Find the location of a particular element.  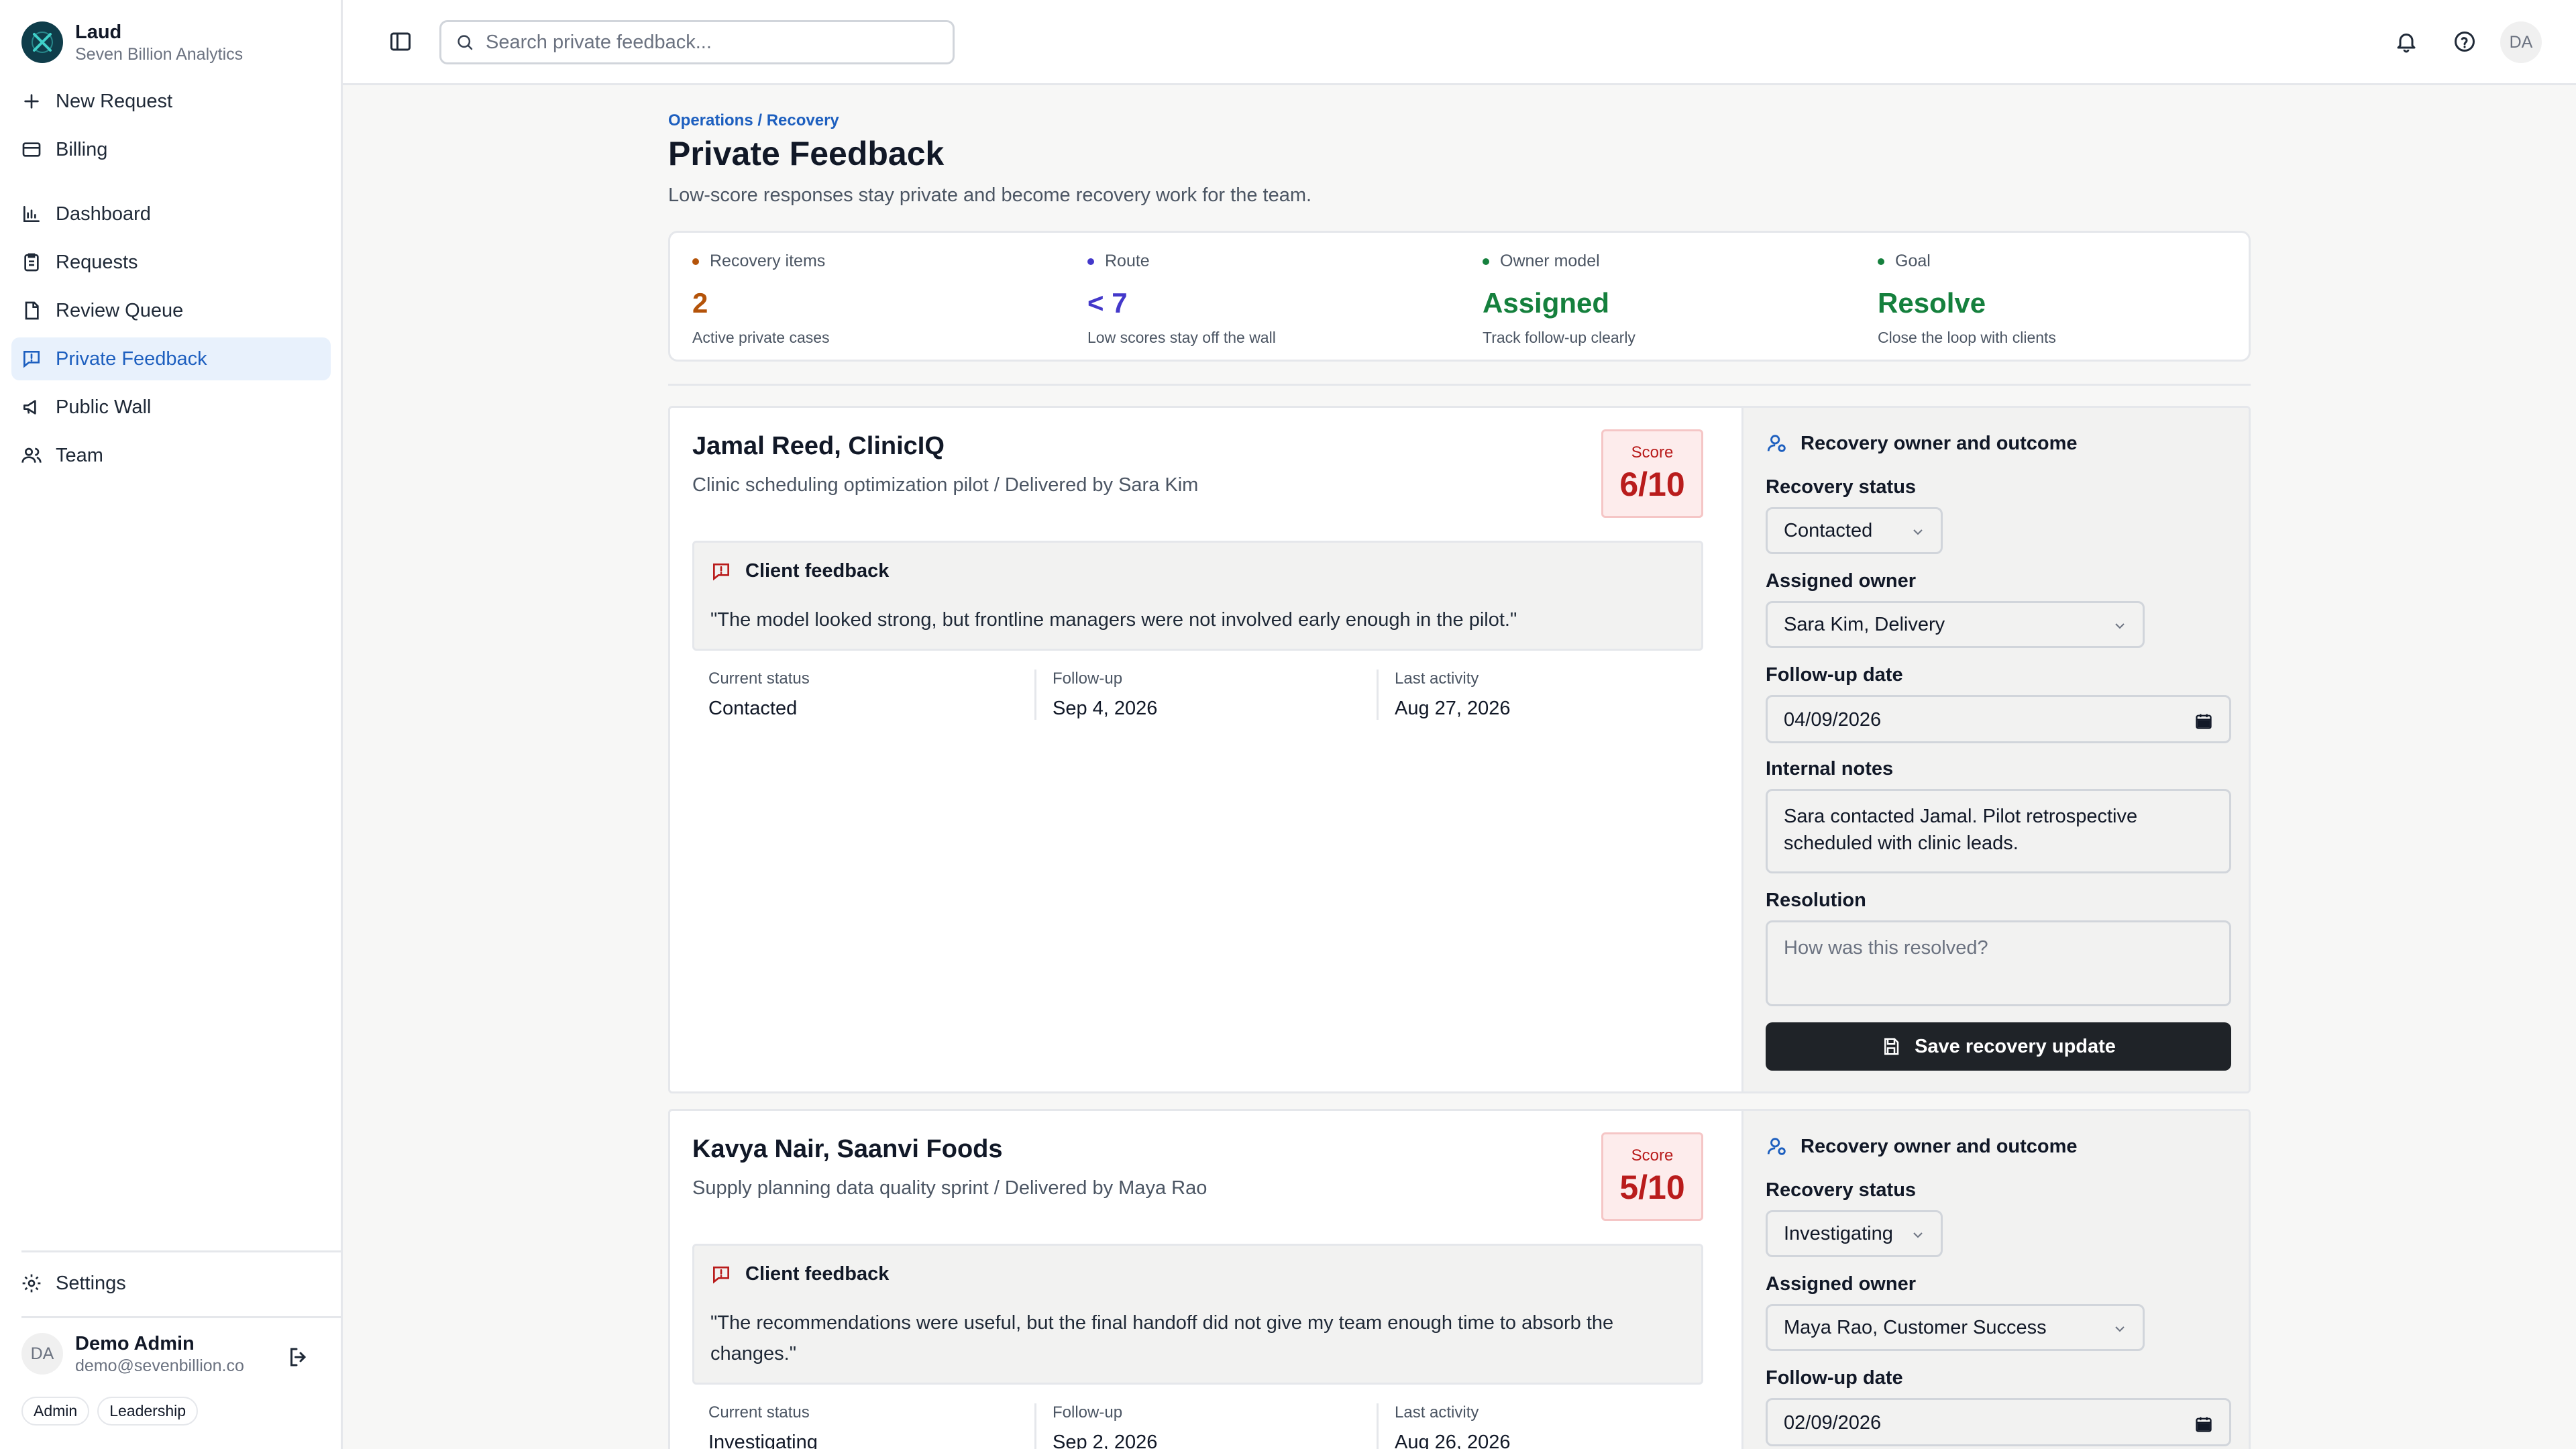

assigned-owner-select: Maya Rao, Customer Success is located at coordinates (1955, 1327).